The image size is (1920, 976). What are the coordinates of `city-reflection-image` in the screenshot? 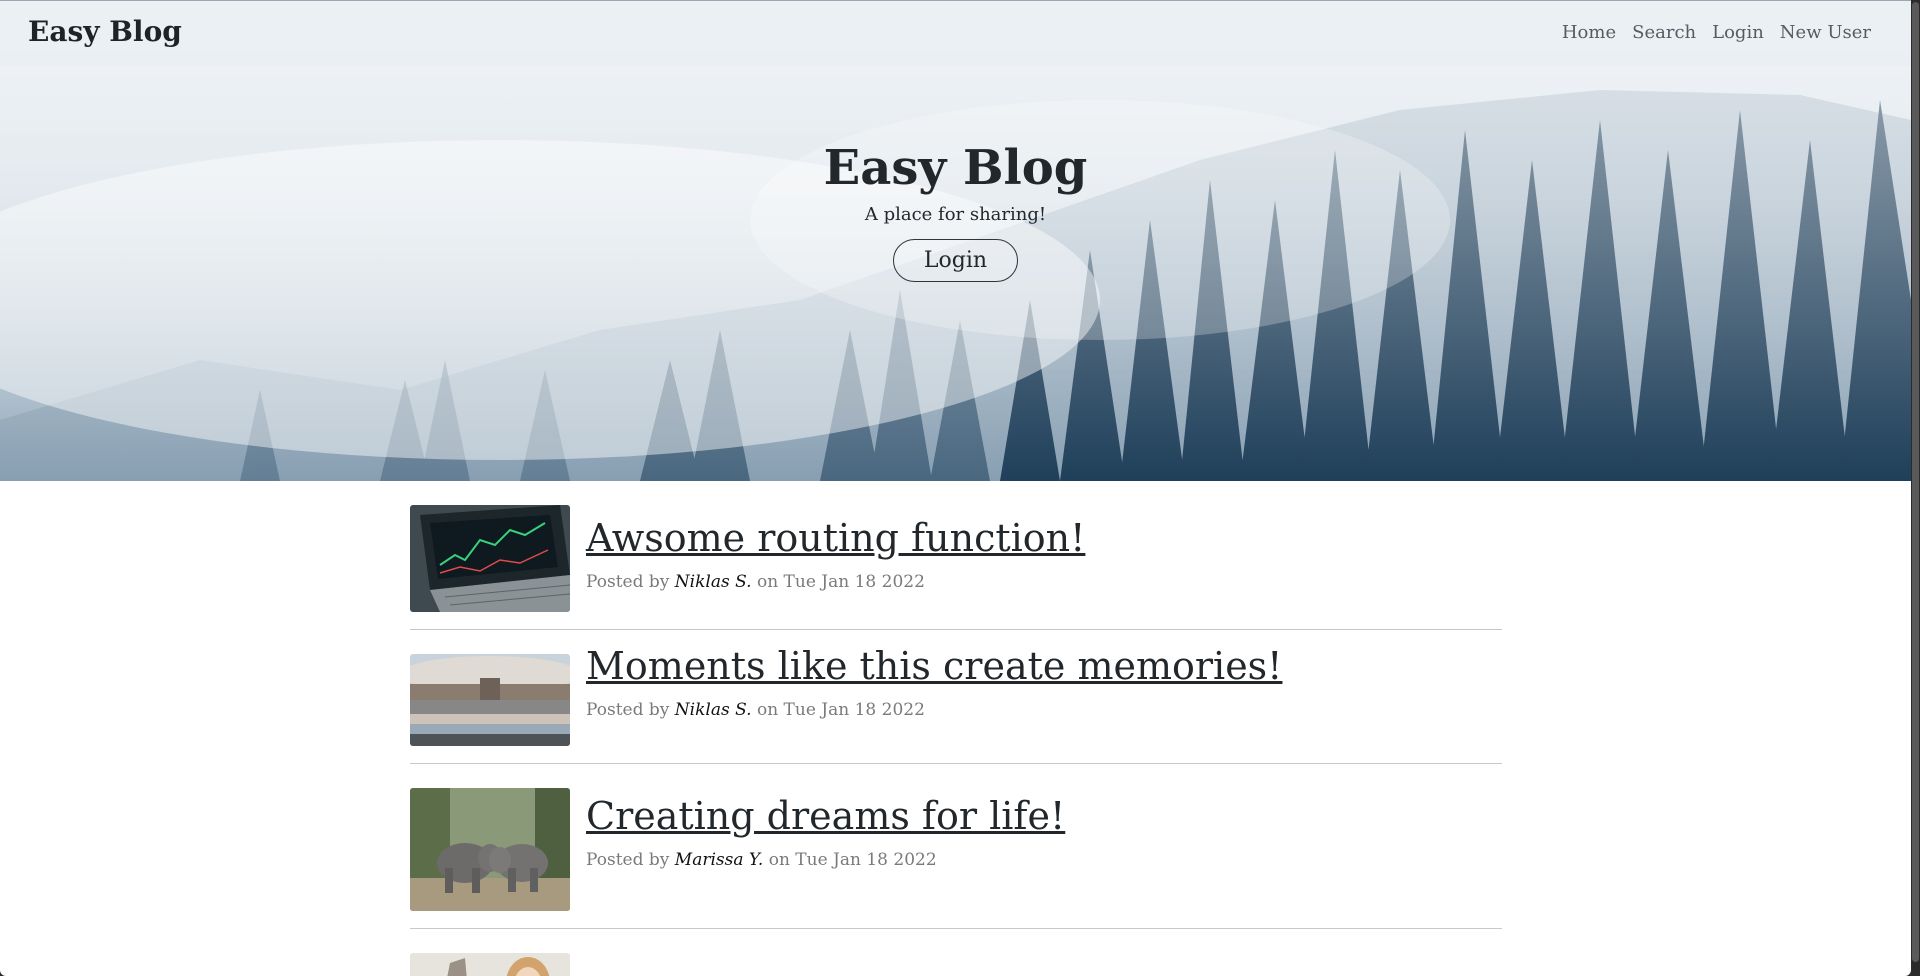 It's located at (490, 700).